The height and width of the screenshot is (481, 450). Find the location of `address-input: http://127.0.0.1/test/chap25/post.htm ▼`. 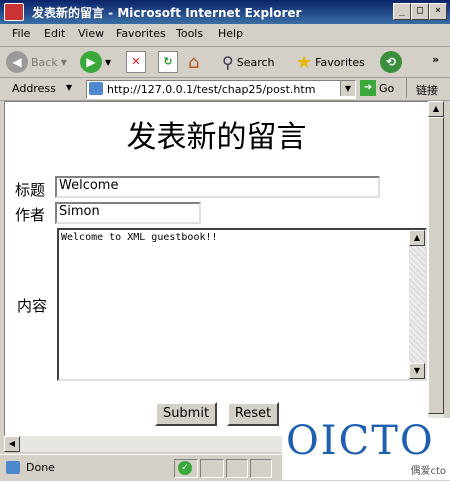

address-input: http://127.0.0.1/test/chap25/post.htm ▼ is located at coordinates (221, 89).